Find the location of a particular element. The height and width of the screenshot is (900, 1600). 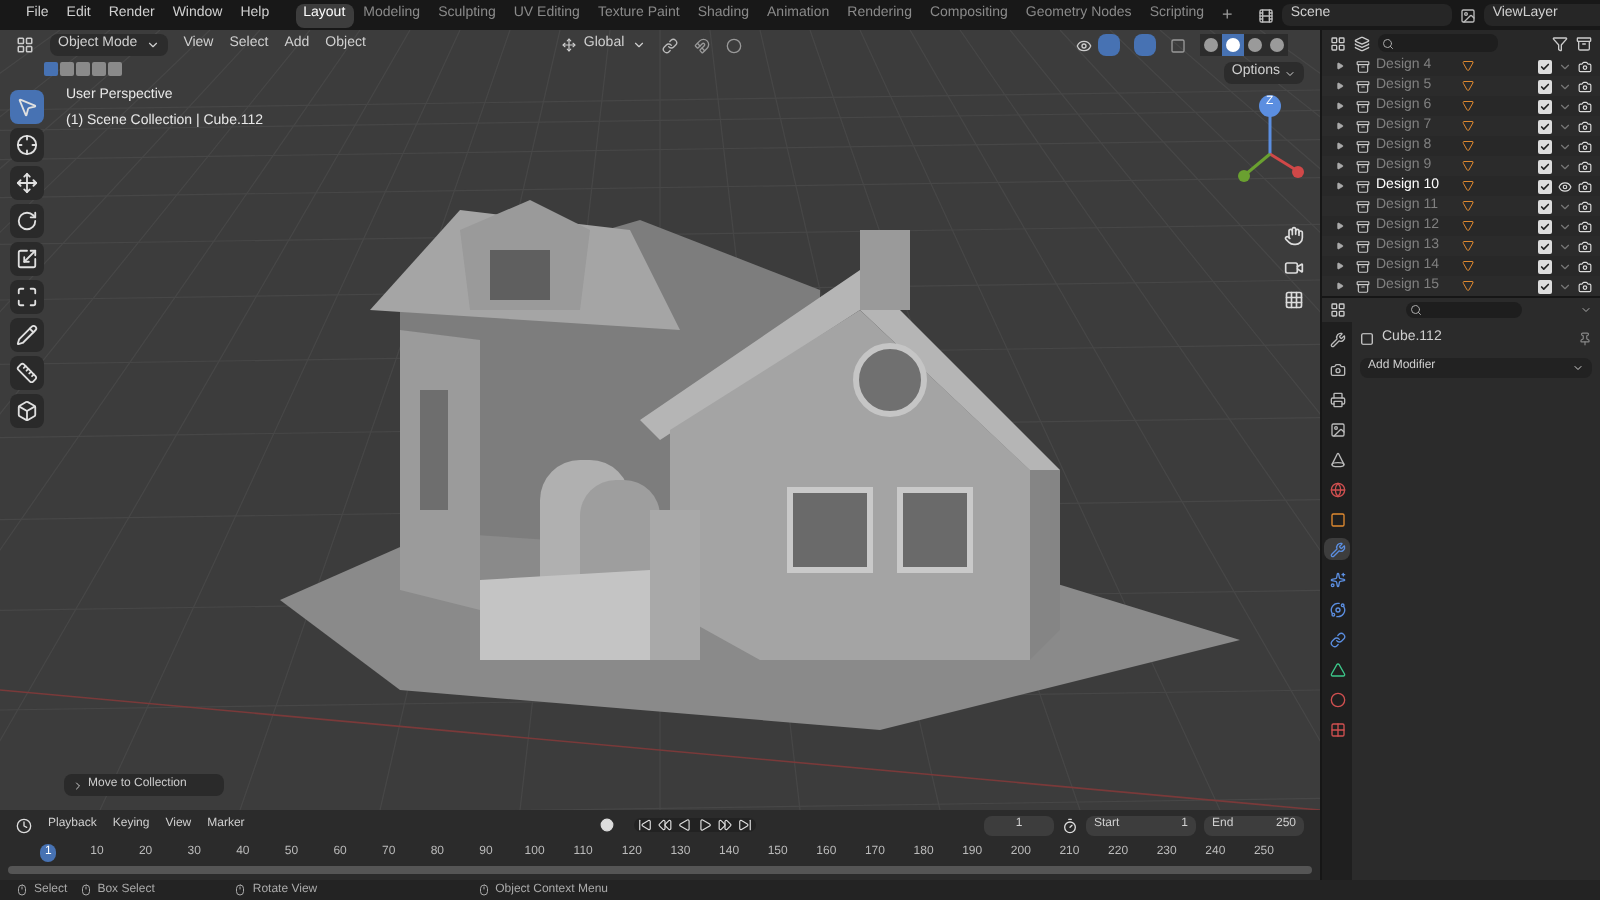

editor-type-icon is located at coordinates (25, 45).